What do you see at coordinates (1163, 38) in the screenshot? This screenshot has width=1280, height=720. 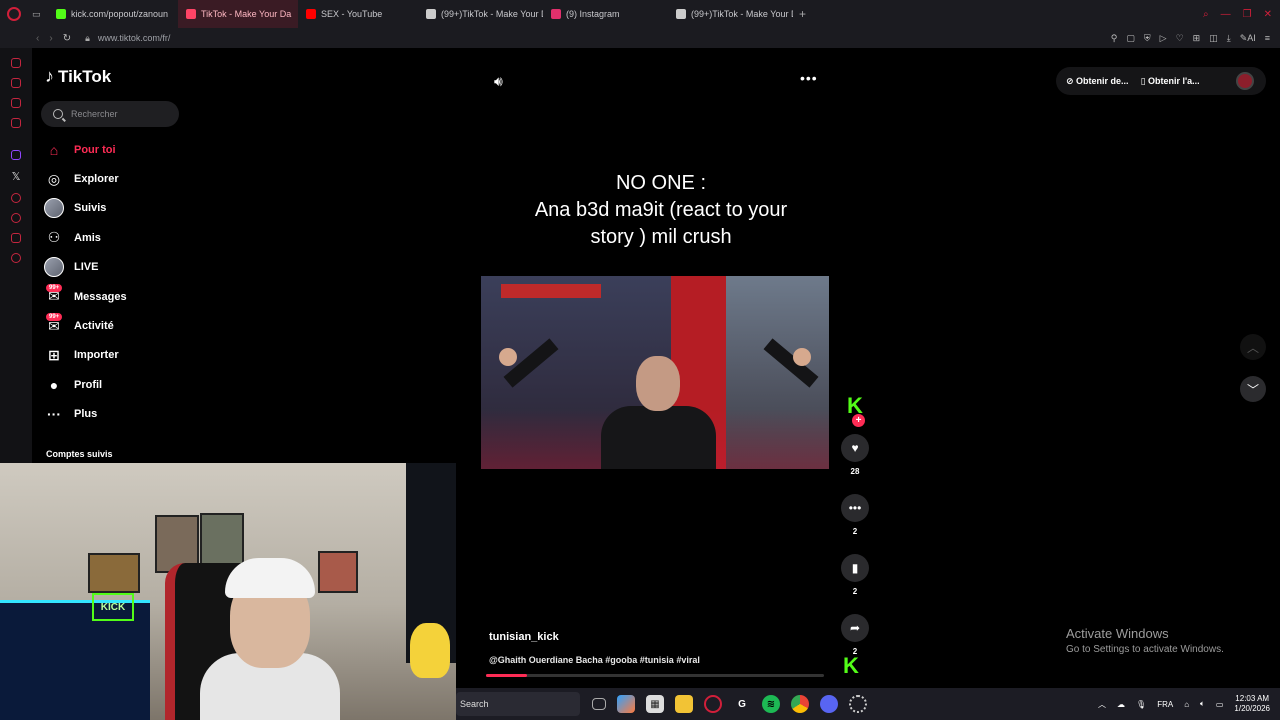 I see `play-icon: ▷` at bounding box center [1163, 38].